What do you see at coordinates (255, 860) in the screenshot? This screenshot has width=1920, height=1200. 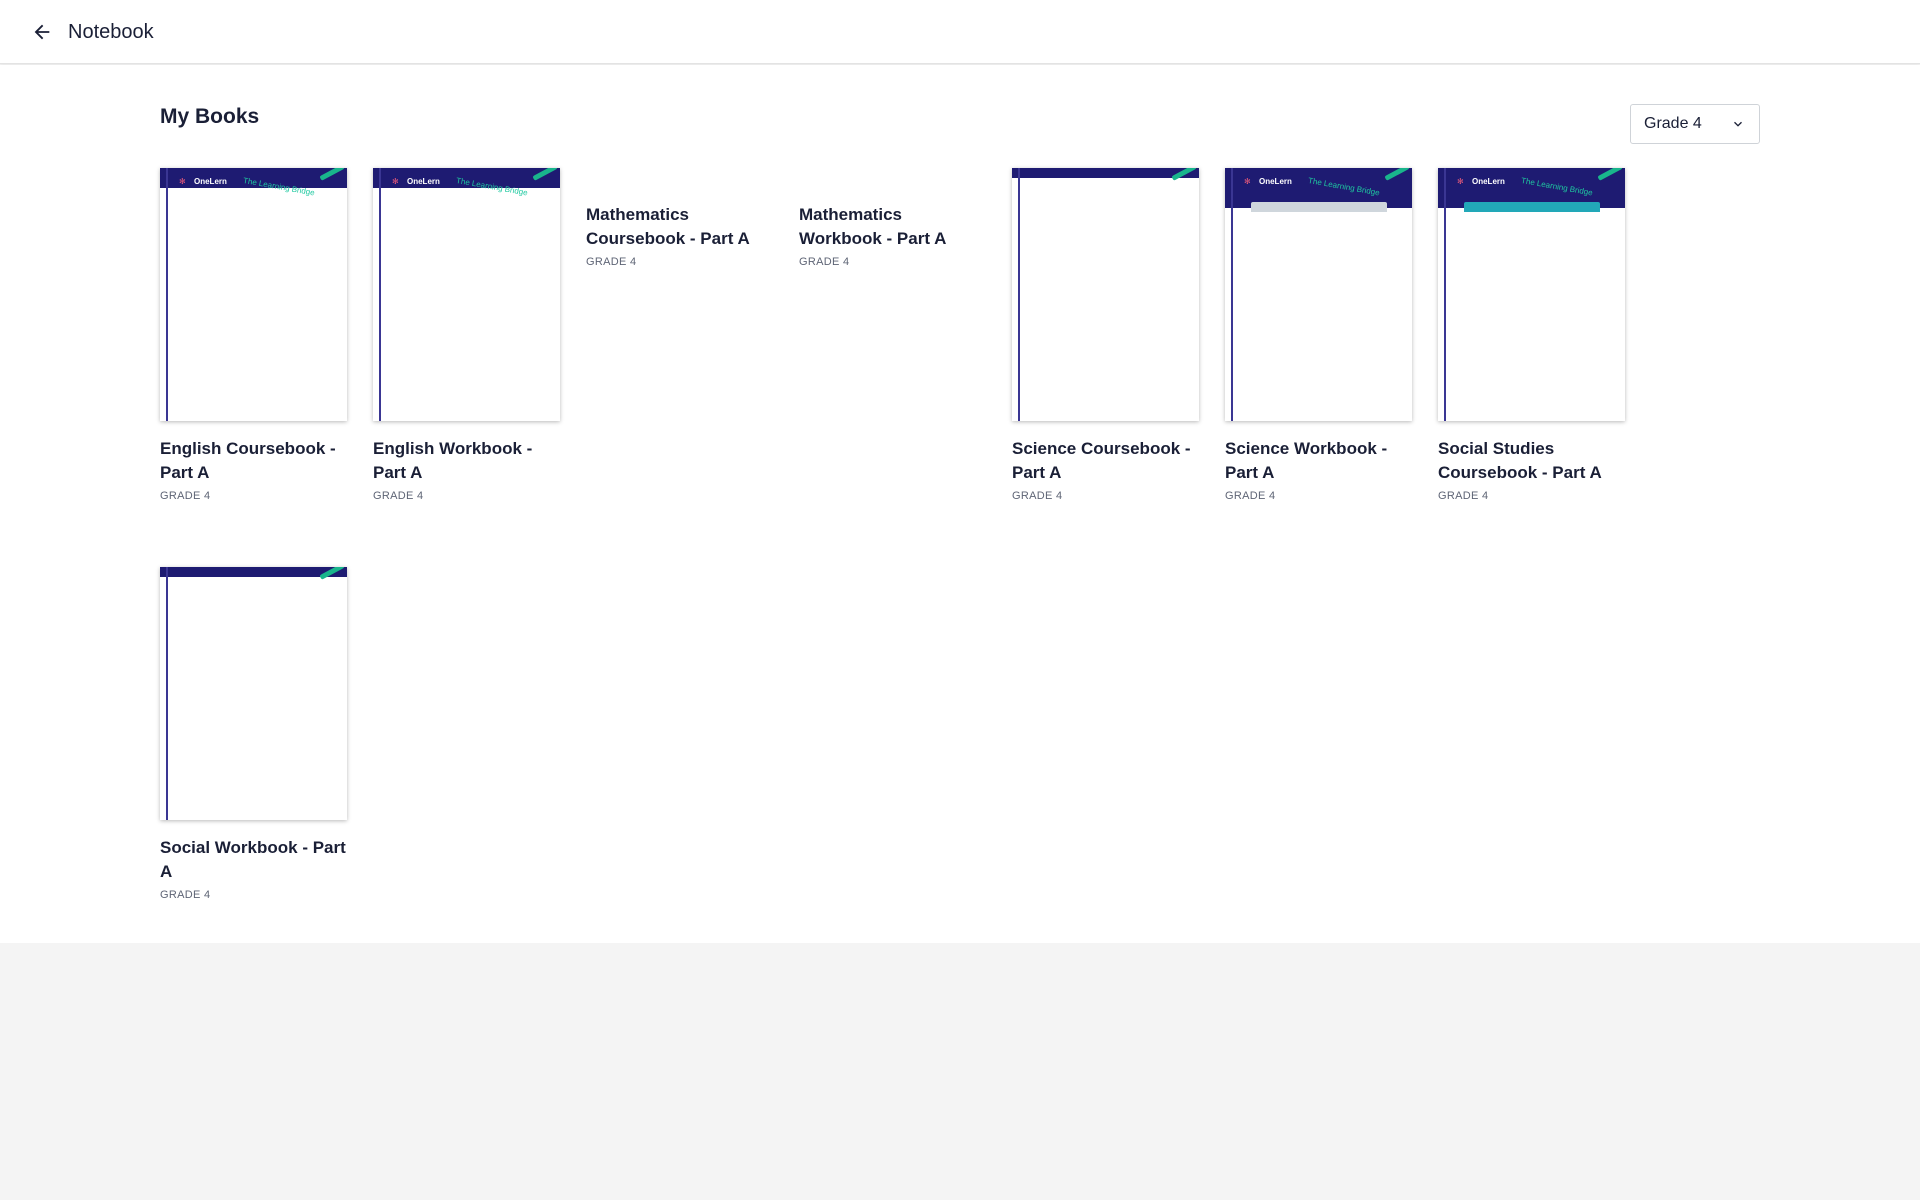 I see `book-title: Social Workbook - Part A` at bounding box center [255, 860].